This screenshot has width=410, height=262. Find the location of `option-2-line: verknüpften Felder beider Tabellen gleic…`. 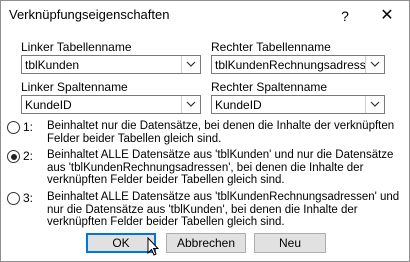

option-2-line: verknüpften Felder beider Tabellen gleic… is located at coordinates (166, 180).